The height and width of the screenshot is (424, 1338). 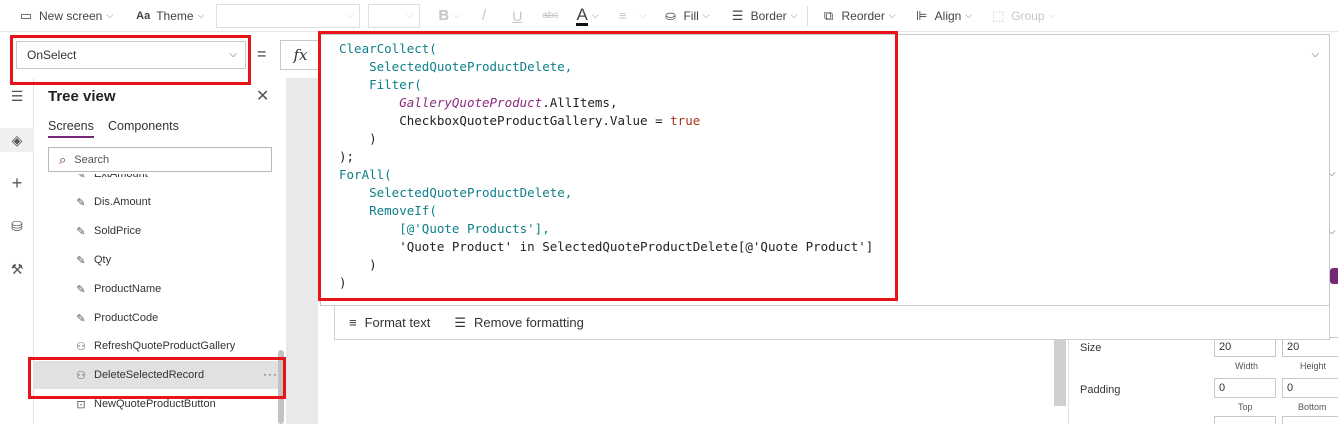 I want to click on tree-search-input: ⌕ Search, so click(x=160, y=159).